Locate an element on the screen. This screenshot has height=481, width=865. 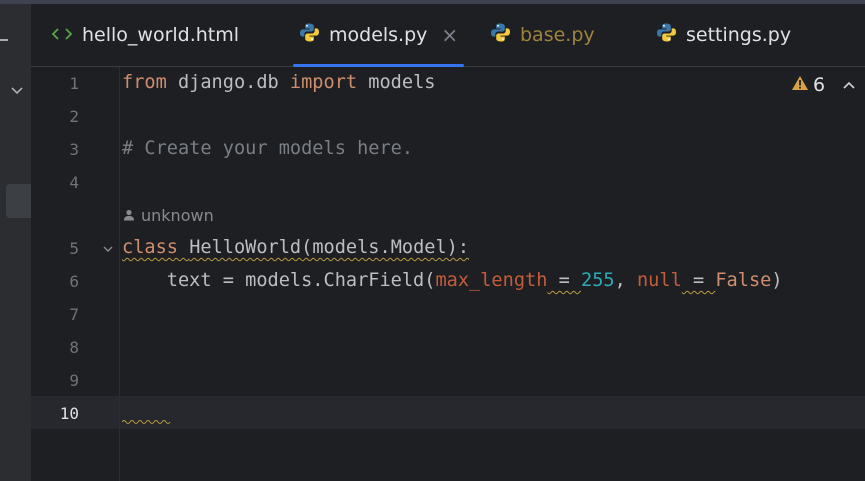
code-text: , is located at coordinates (625, 280).